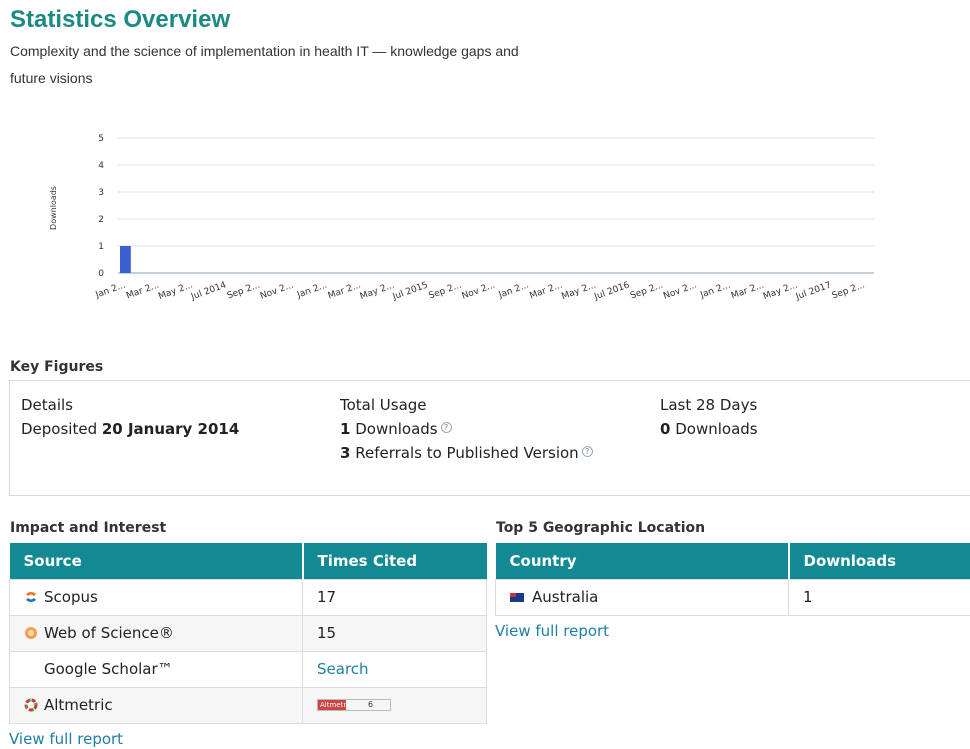  Describe the element at coordinates (108, 669) in the screenshot. I see `source-name: Google Scholar™` at that location.